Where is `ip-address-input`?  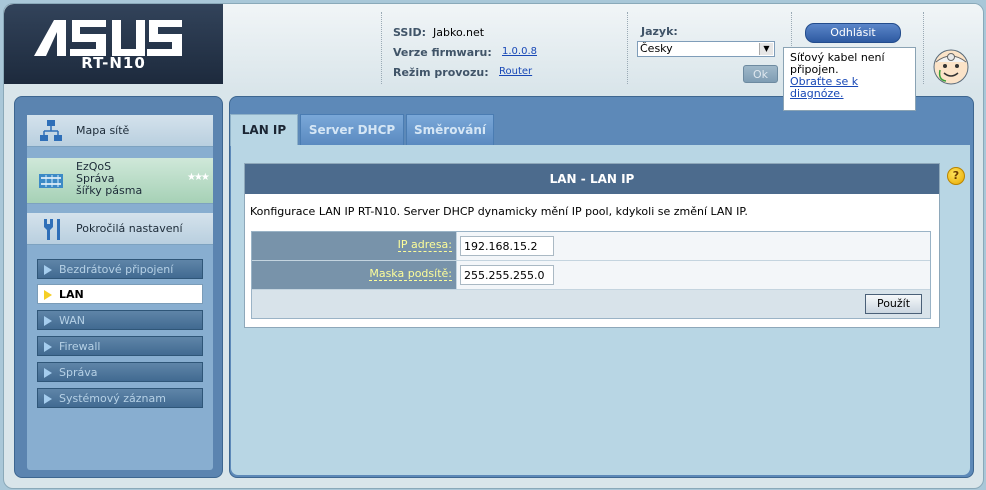 ip-address-input is located at coordinates (507, 246).